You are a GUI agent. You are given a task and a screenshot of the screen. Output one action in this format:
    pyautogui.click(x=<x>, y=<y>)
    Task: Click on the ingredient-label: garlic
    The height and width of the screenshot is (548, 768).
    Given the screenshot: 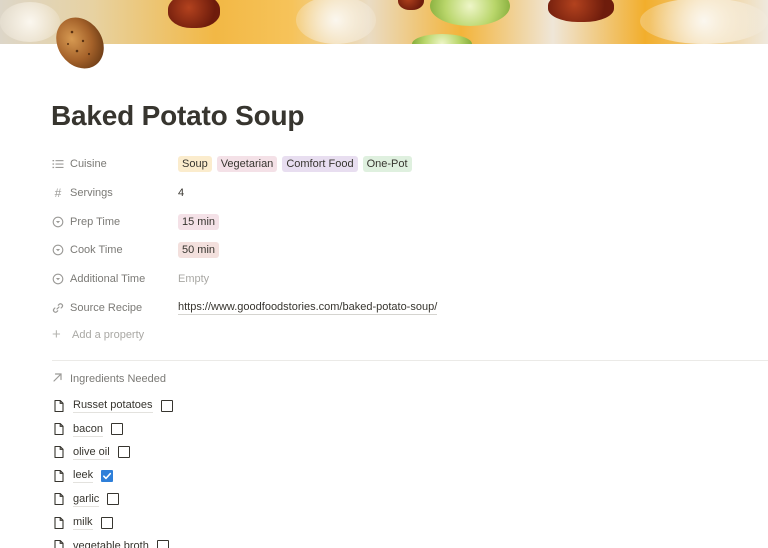 What is the action you would take?
    pyautogui.click(x=86, y=499)
    